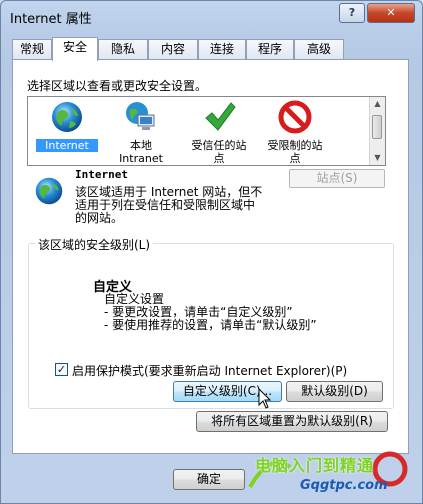  Describe the element at coordinates (377, 104) in the screenshot. I see `scroll-up-icon: ▲` at that location.